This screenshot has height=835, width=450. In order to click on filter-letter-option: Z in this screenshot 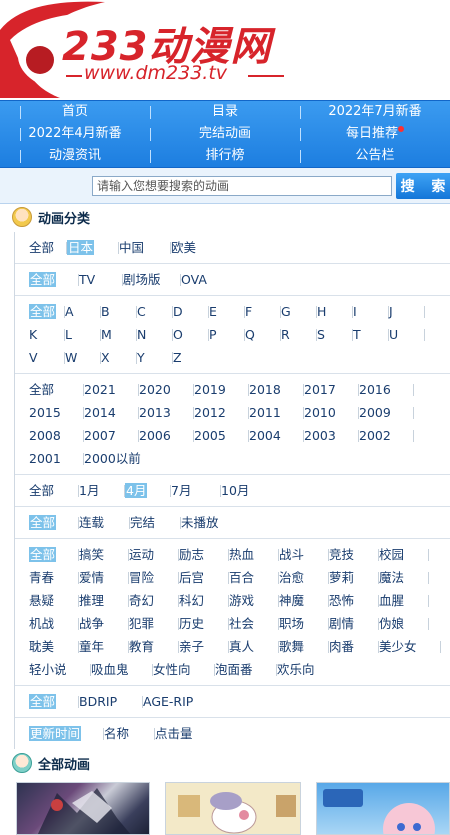, I will do `click(191, 357)`.